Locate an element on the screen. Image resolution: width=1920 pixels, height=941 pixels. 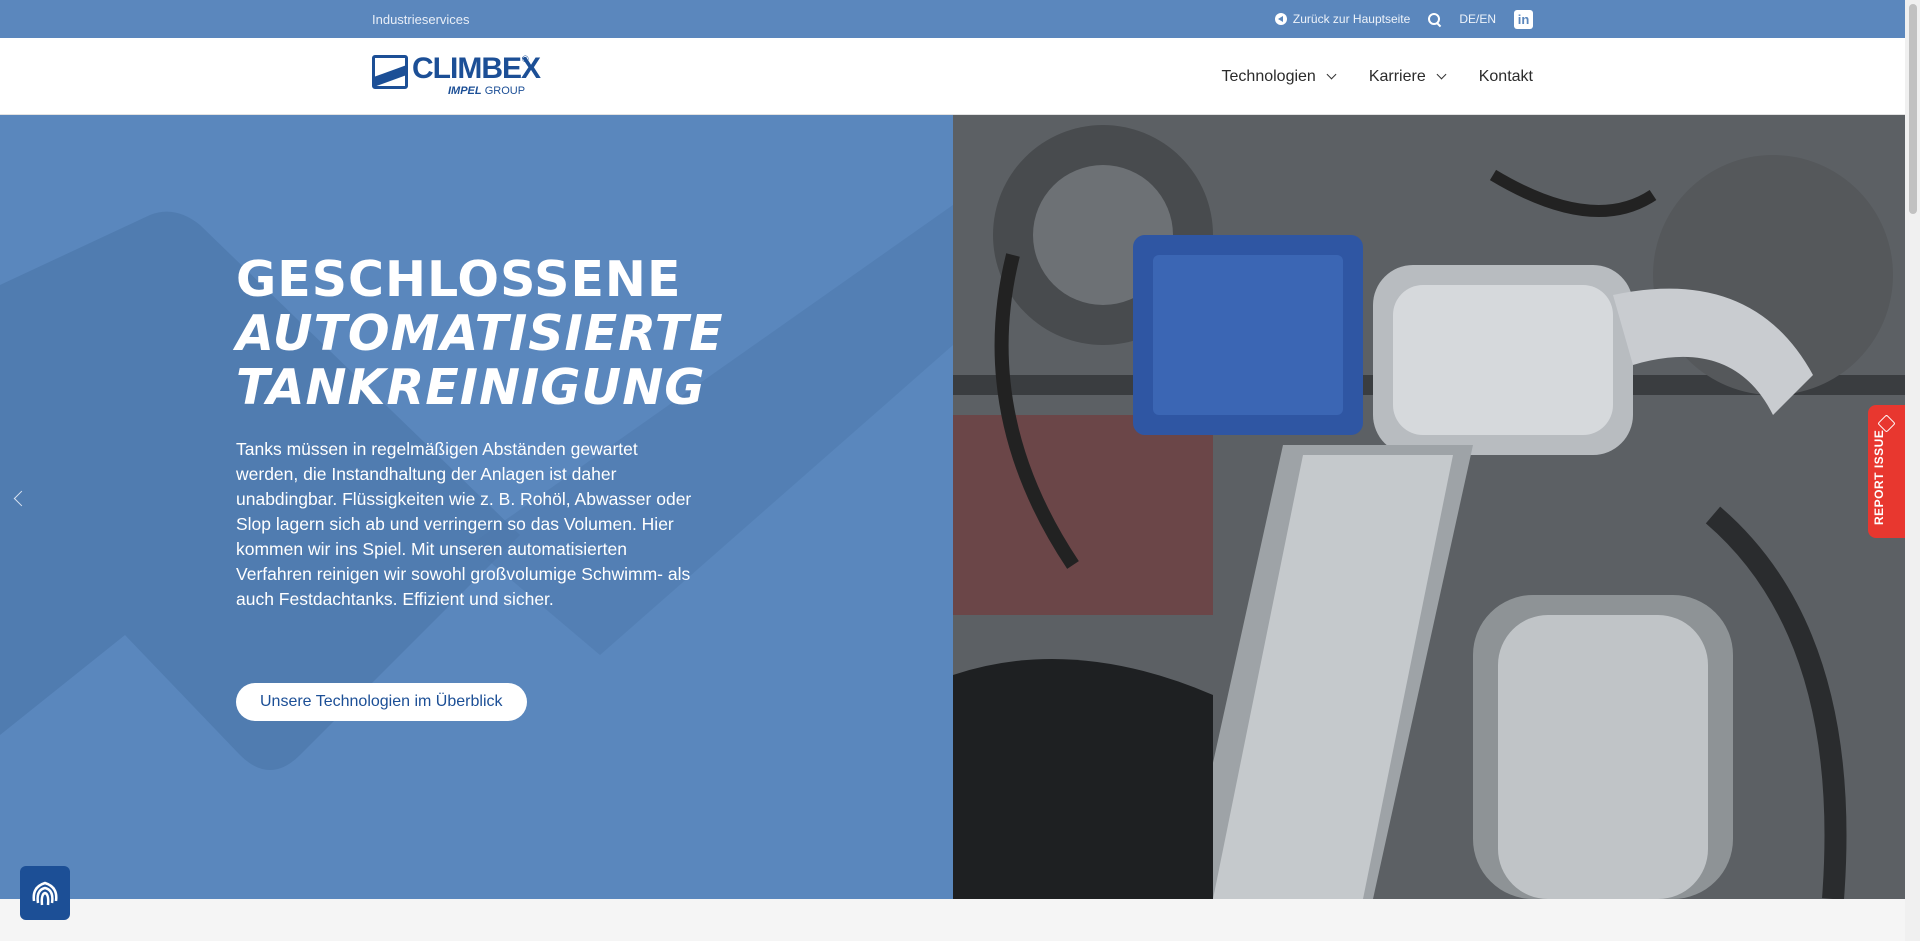
logo-wordmark: CLIMBEX is located at coordinates (476, 68).